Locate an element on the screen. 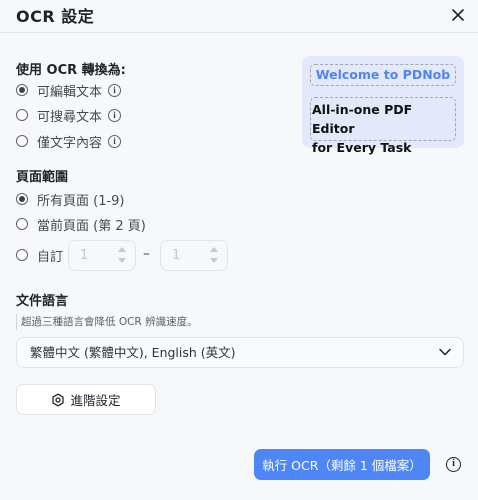  range-to-value: 1 is located at coordinates (176, 255).